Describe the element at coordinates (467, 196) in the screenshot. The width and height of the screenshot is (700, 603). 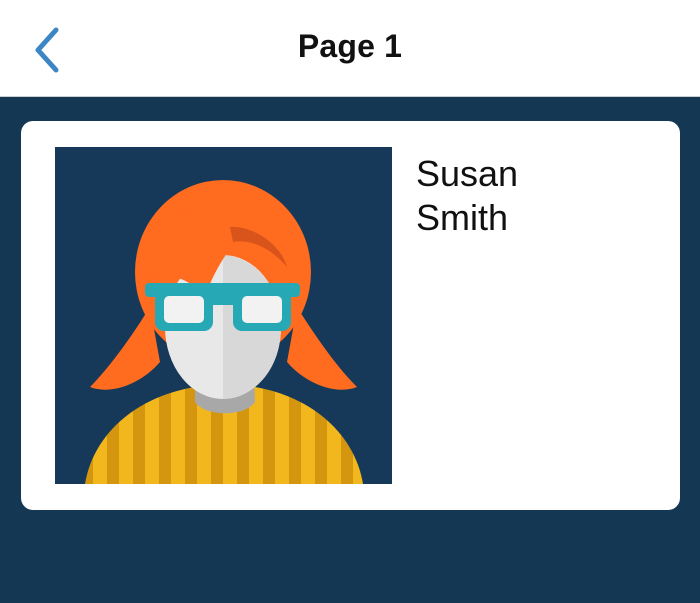
I see `contact-name: Susan Smith` at that location.